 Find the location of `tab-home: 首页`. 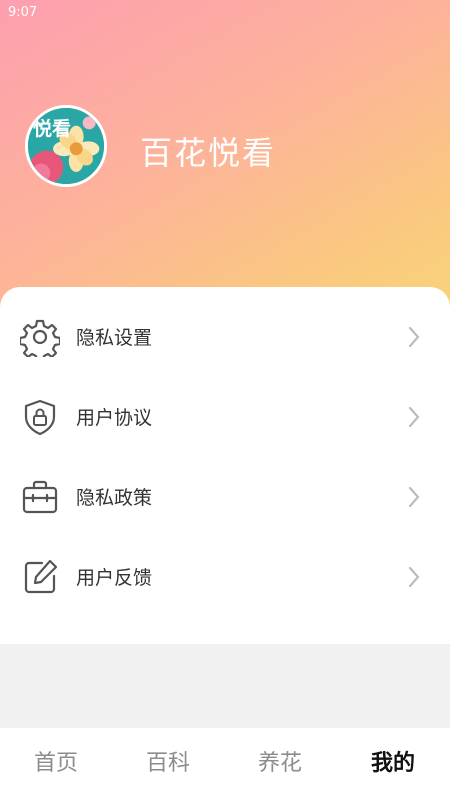

tab-home: 首页 is located at coordinates (56, 764).